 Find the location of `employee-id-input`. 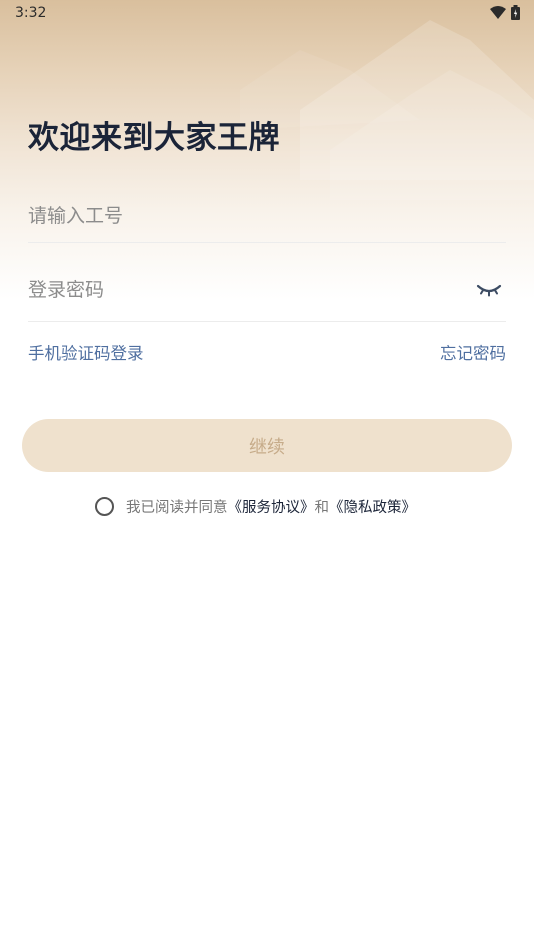

employee-id-input is located at coordinates (238, 216).